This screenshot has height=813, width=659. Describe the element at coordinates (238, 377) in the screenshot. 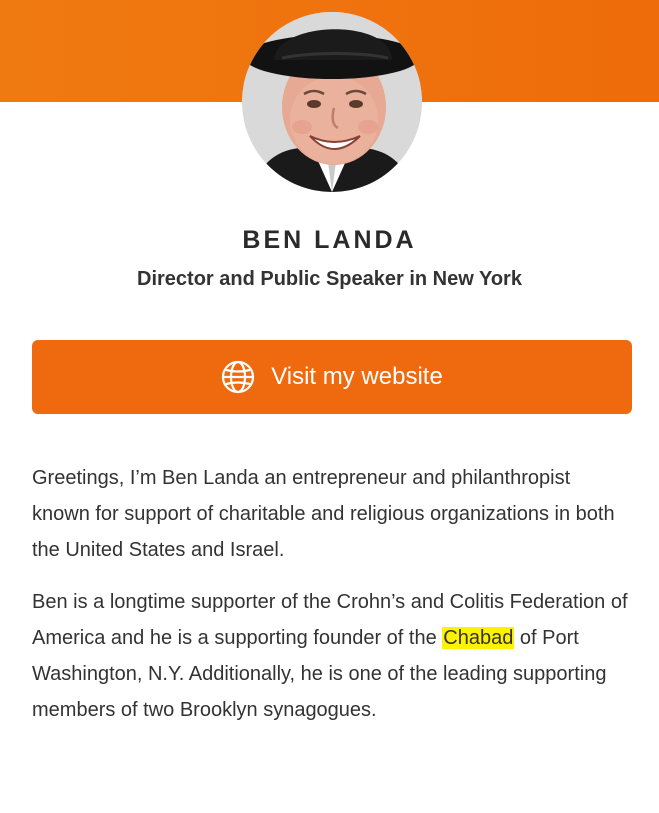

I see `globe-icon` at that location.